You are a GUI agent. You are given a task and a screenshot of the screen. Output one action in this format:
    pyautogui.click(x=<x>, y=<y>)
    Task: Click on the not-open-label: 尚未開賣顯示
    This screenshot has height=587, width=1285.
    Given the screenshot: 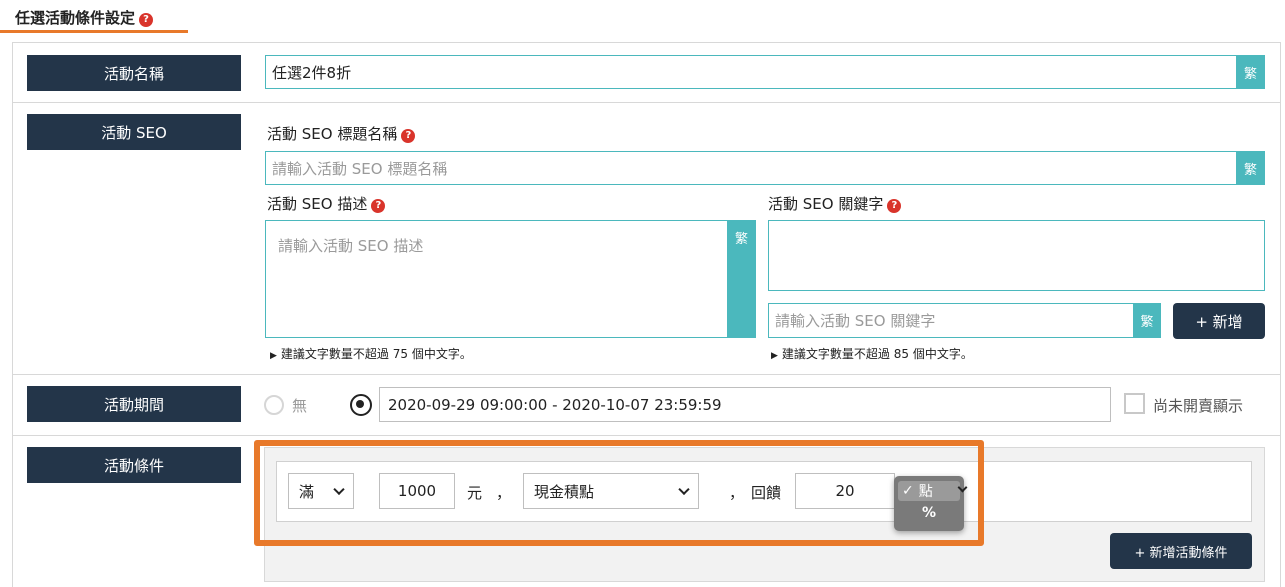 What is the action you would take?
    pyautogui.click(x=1198, y=406)
    